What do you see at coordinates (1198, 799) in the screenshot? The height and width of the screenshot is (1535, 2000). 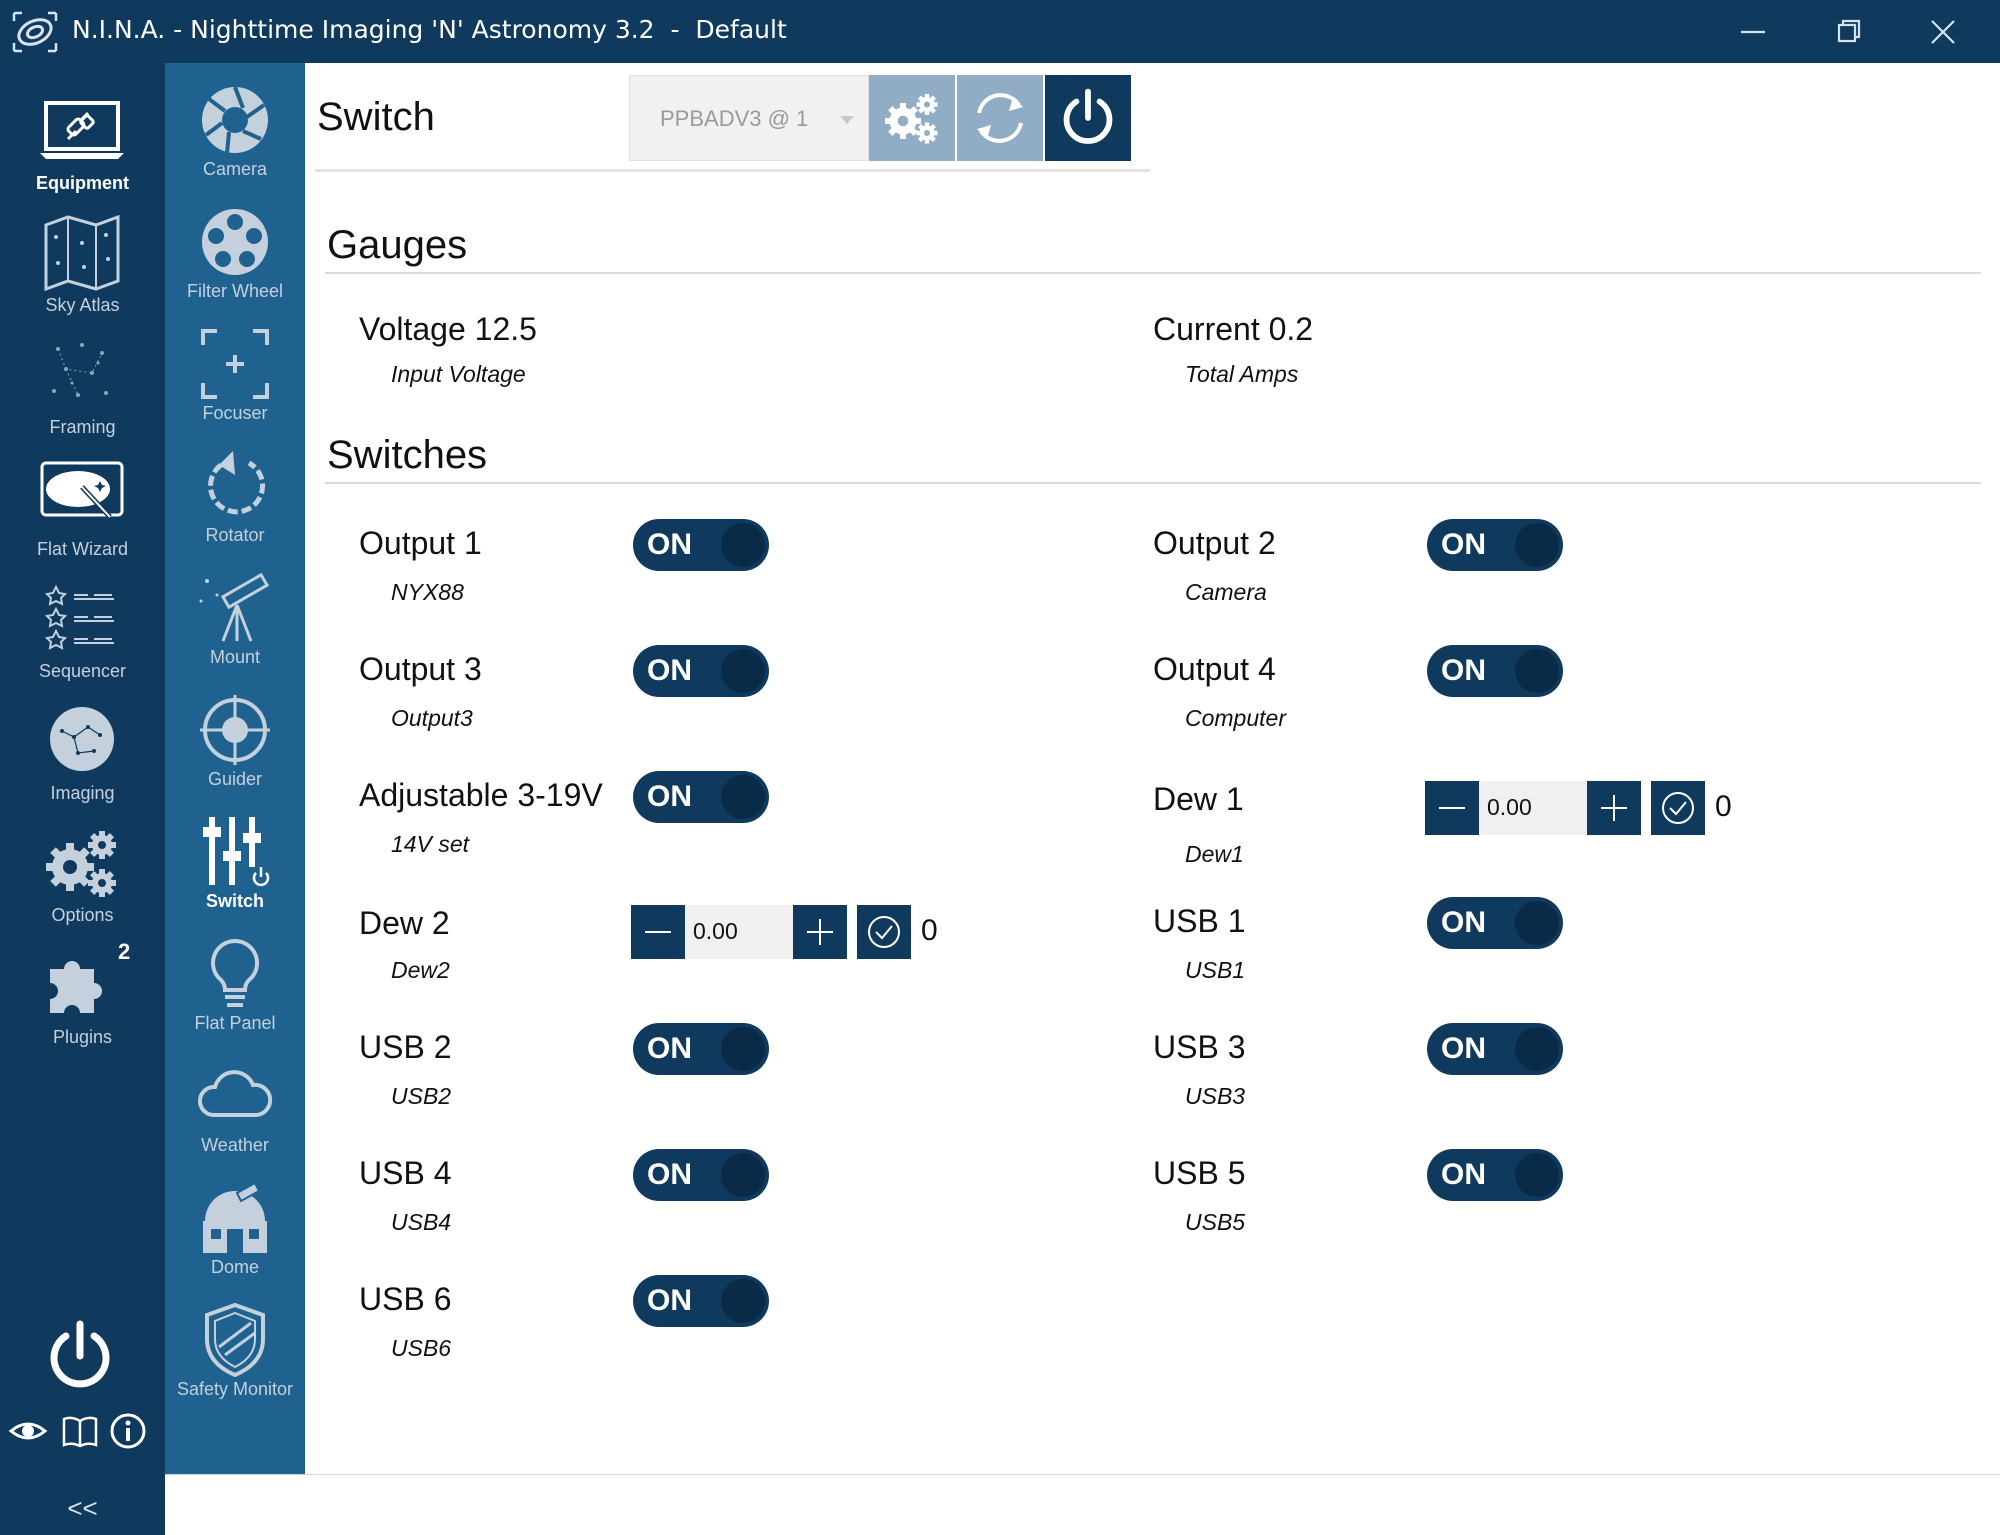 I see `switch-name: Dew 1` at bounding box center [1198, 799].